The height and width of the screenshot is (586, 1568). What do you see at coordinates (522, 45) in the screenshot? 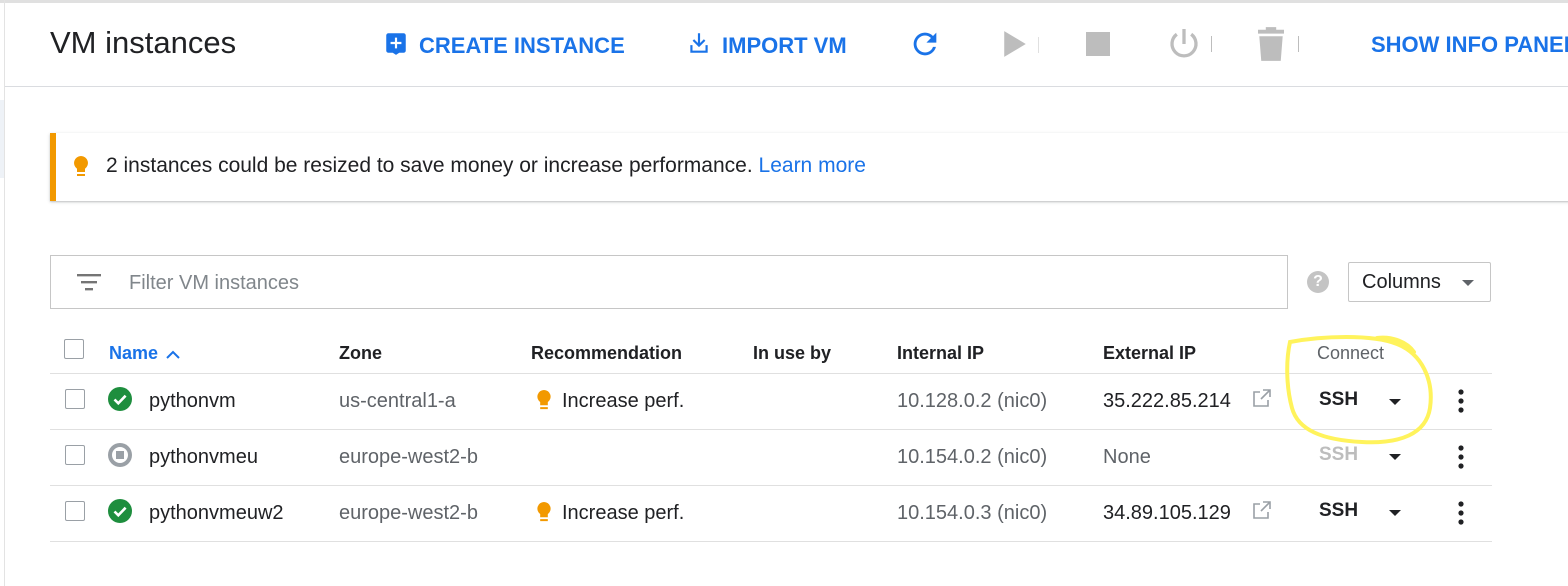
I see `create-instance-label: CREATE INSTANCE` at bounding box center [522, 45].